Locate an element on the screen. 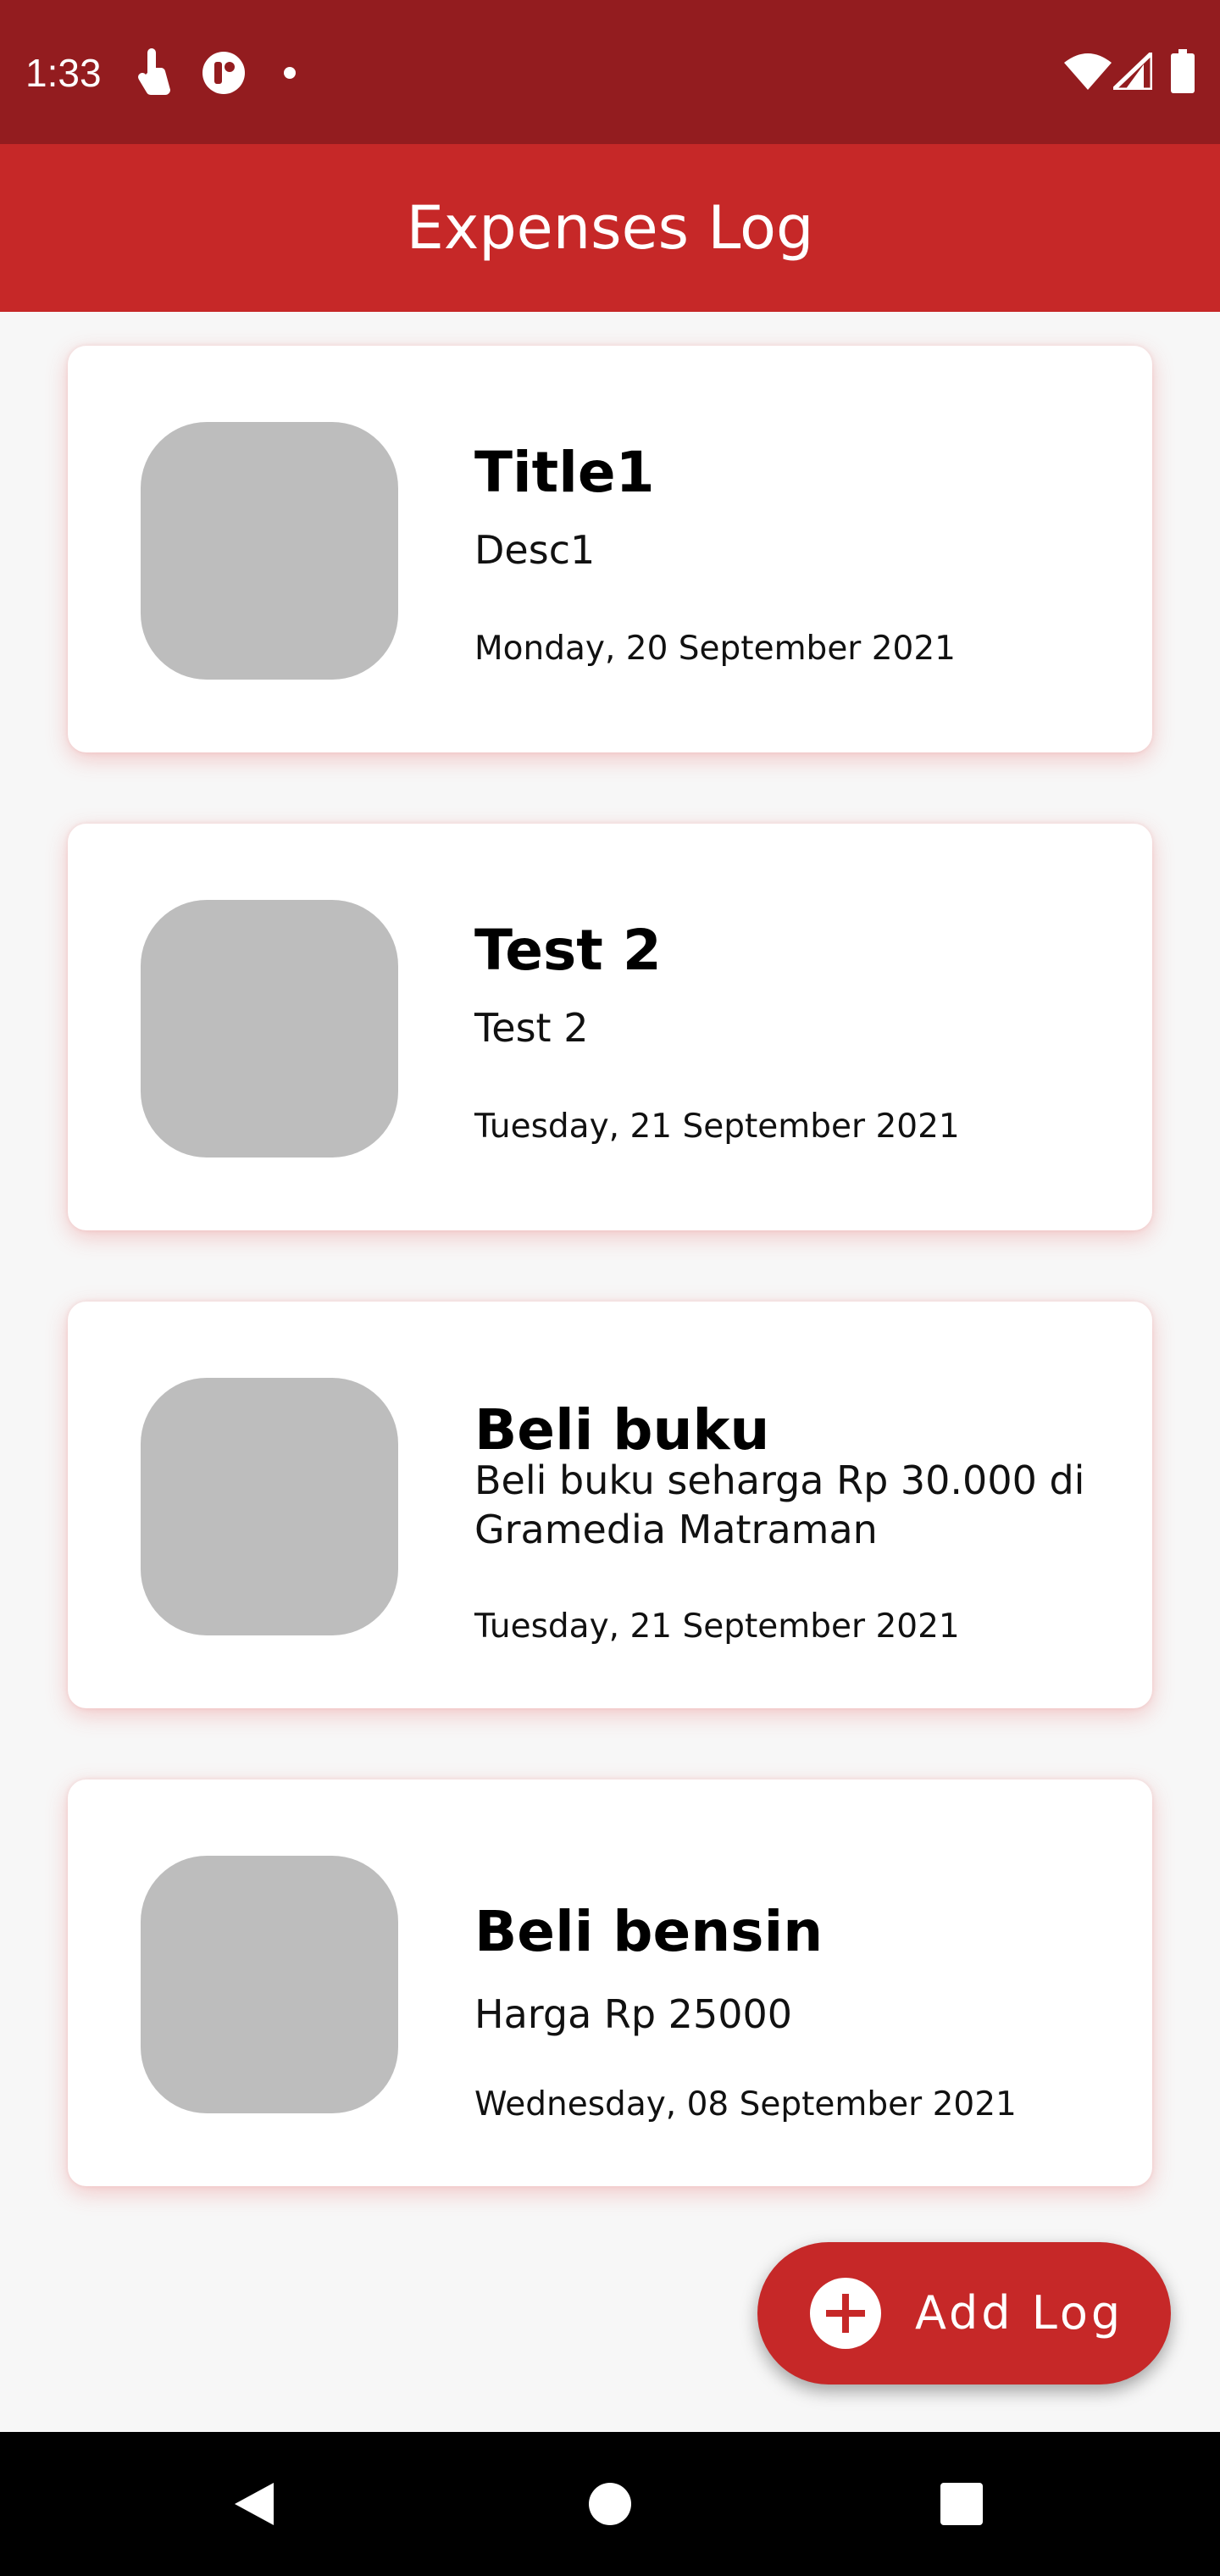  log-title: Beli bensin is located at coordinates (649, 1931).